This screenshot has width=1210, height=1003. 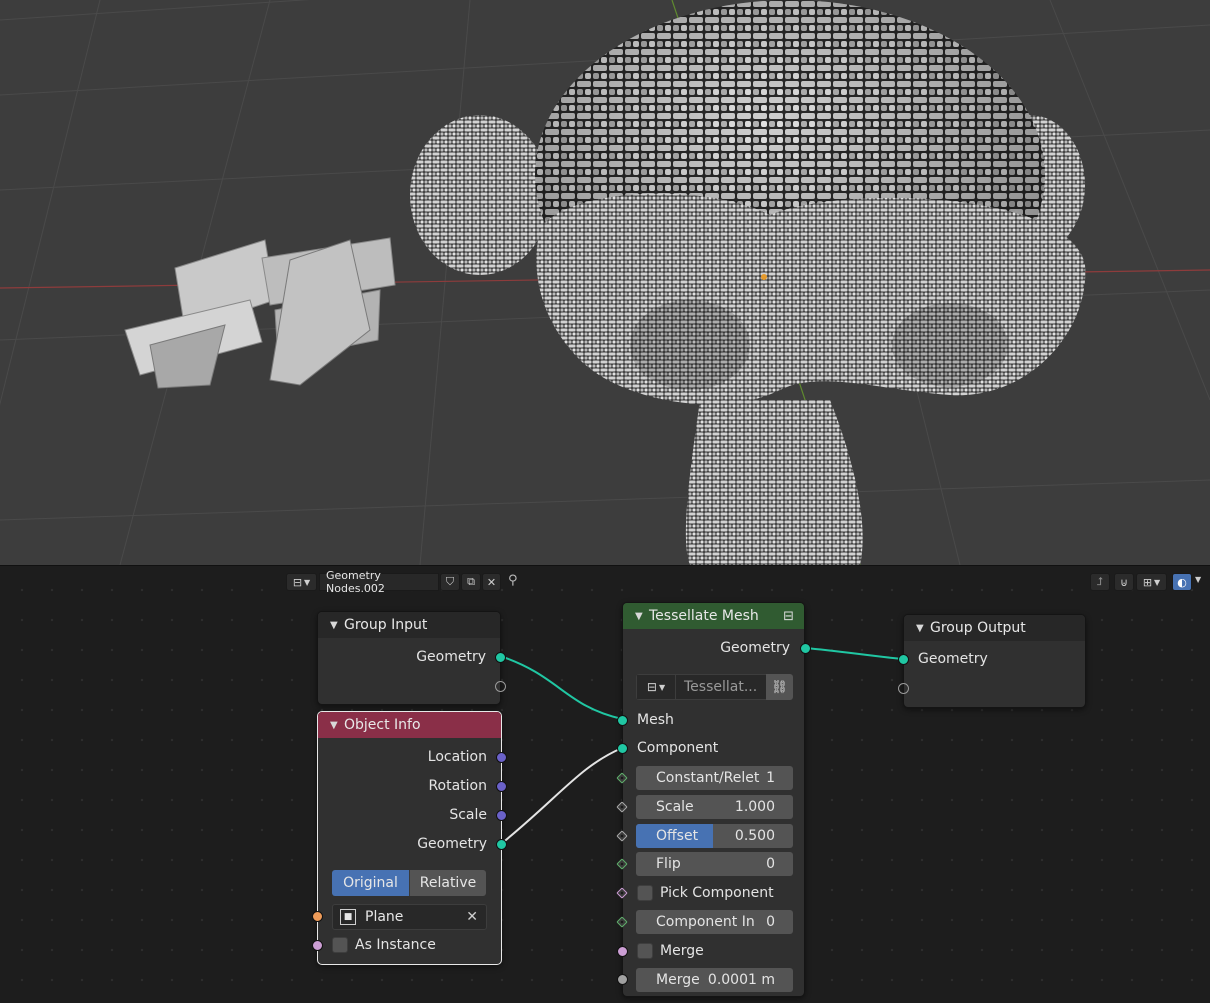 I want to click on overlays-icon: ◐, so click(x=1182, y=582).